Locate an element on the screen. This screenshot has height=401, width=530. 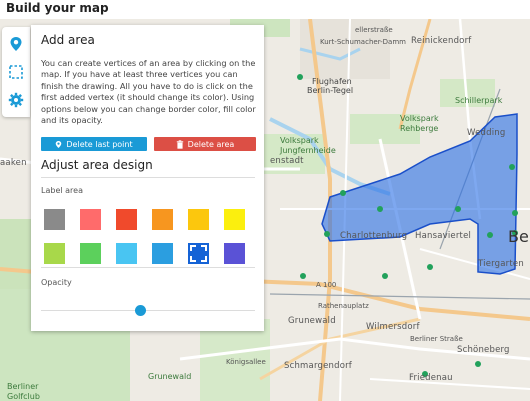
selection-area-icon is located at coordinates (16, 72).